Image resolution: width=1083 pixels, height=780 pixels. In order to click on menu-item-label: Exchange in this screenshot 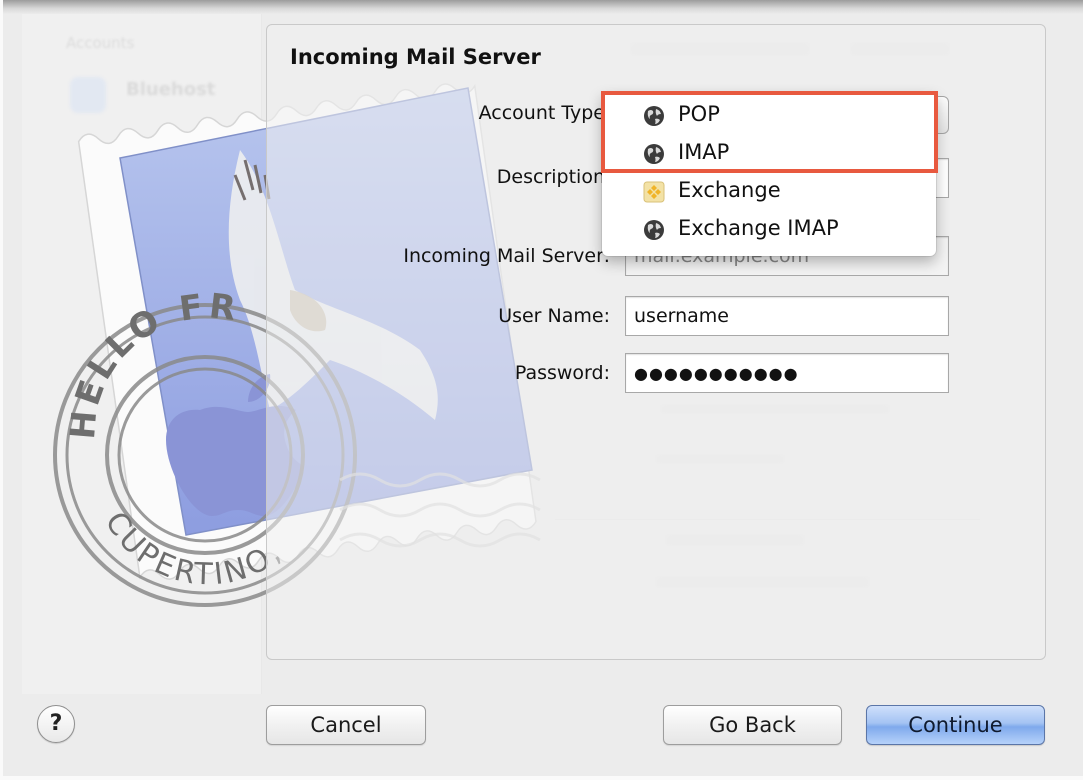, I will do `click(729, 190)`.